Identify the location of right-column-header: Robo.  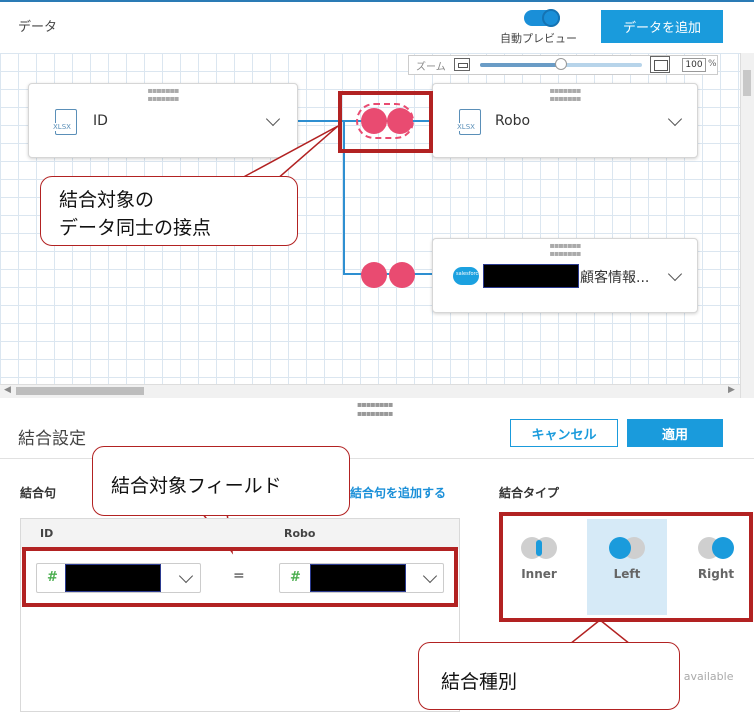
(300, 533).